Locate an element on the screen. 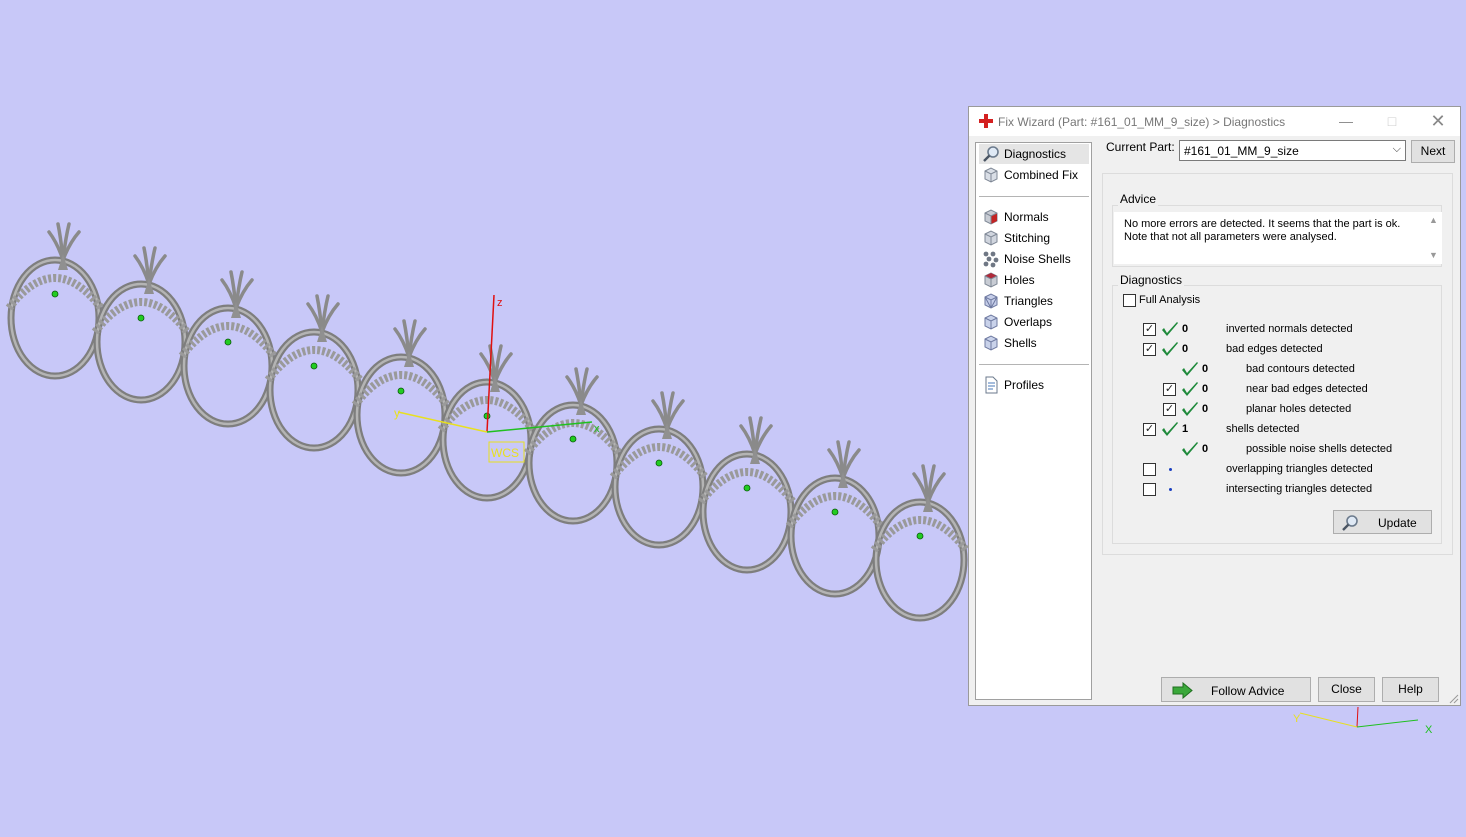  advice-scrollbar: ▲ ▼ is located at coordinates (1433, 238).